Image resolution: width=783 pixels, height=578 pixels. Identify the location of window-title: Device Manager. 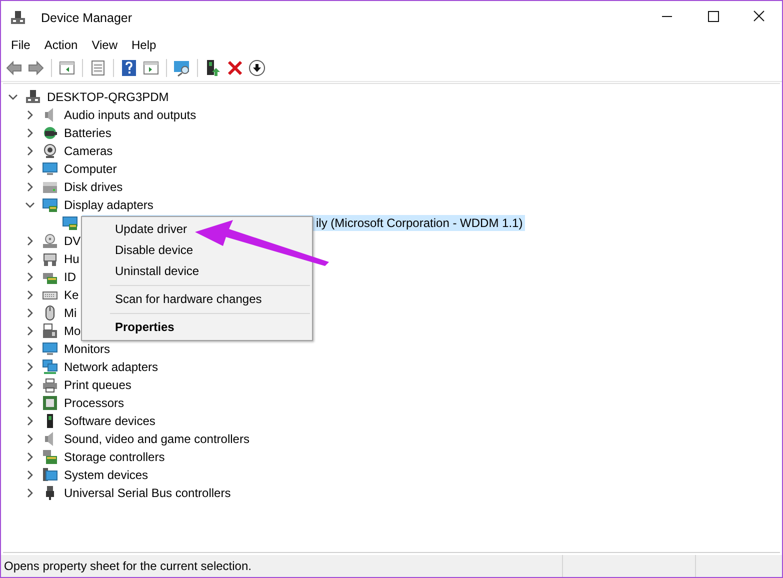
(87, 18).